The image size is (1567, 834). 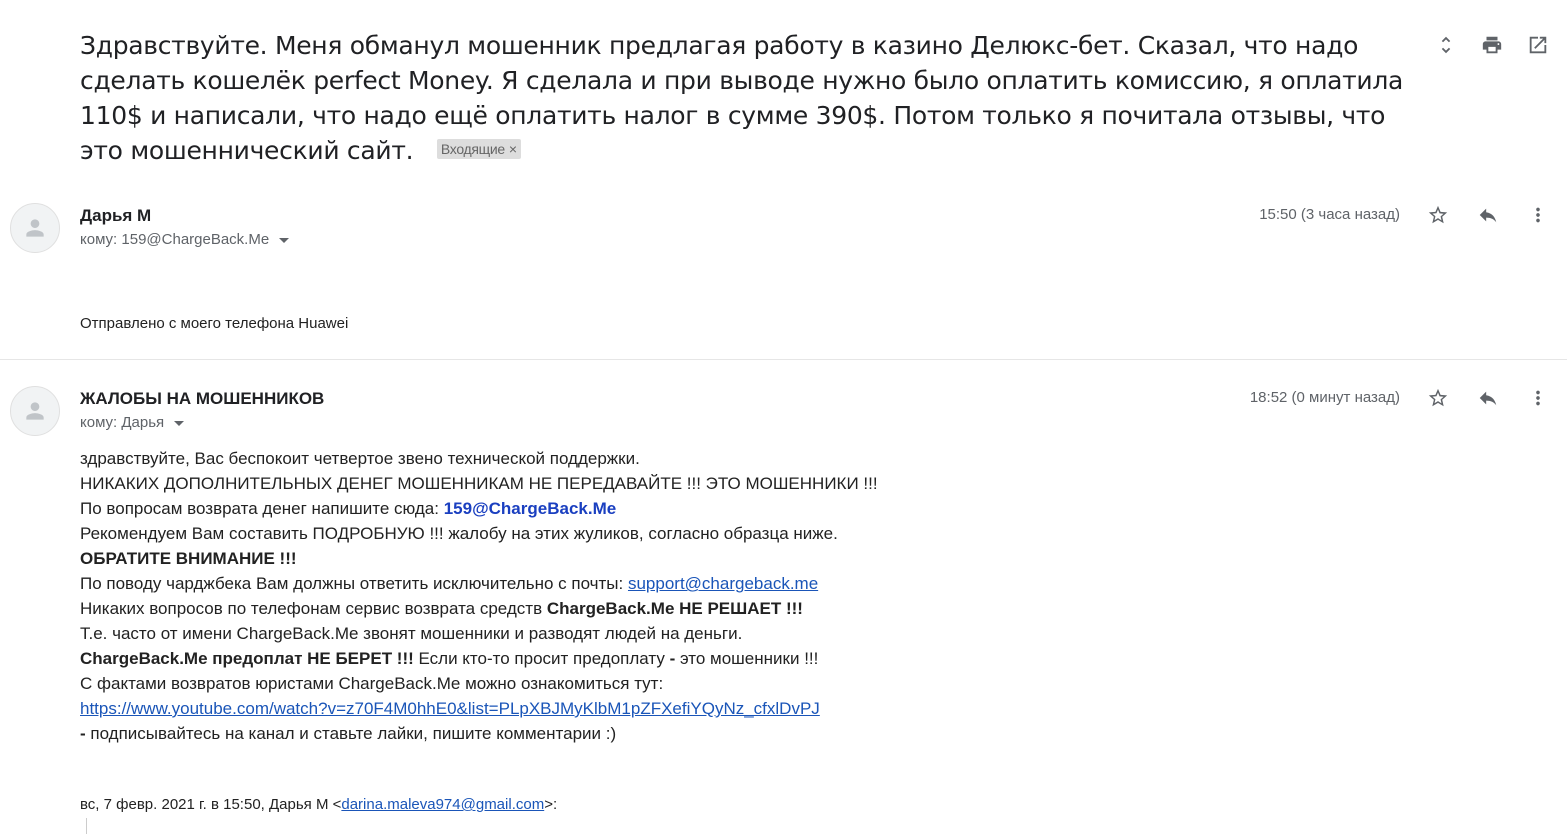 I want to click on body-text-span: это мошенники !!!, so click(x=747, y=658).